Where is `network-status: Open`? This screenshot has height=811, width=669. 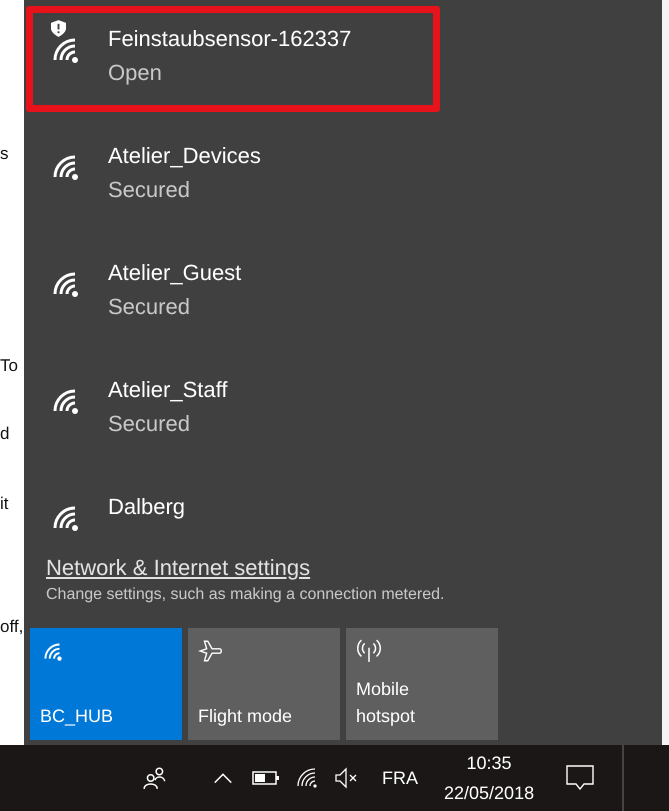
network-status: Open is located at coordinates (135, 73).